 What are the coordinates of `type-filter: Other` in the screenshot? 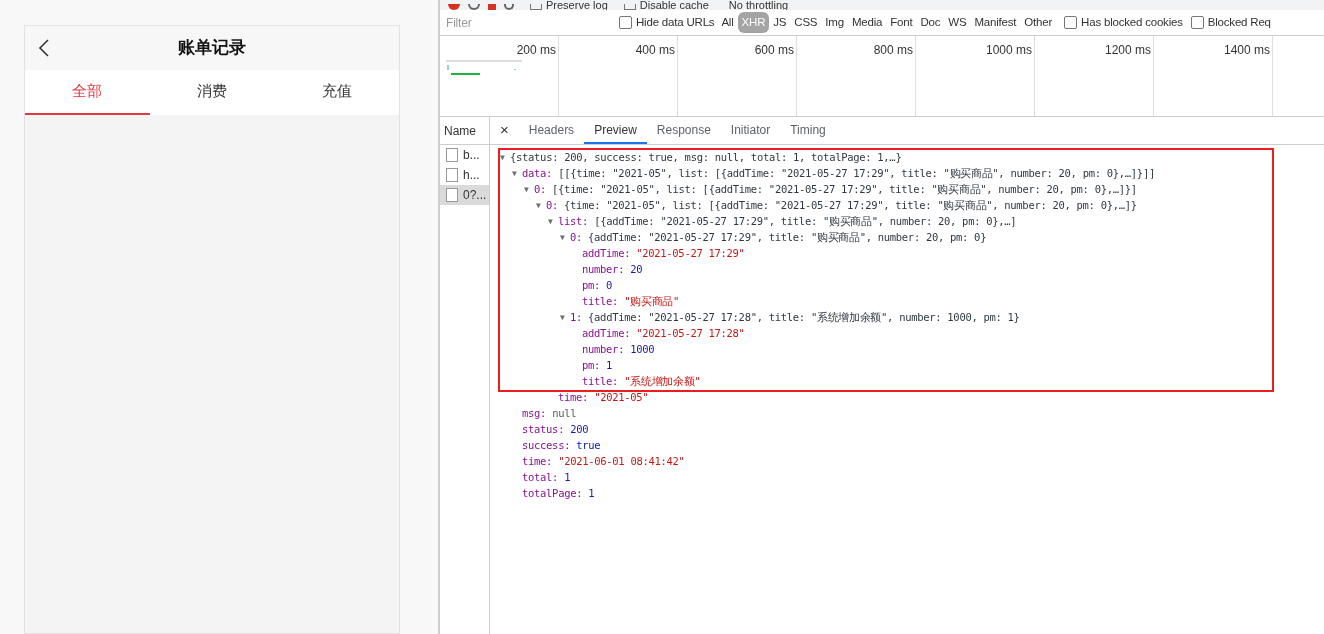 It's located at (1038, 22).